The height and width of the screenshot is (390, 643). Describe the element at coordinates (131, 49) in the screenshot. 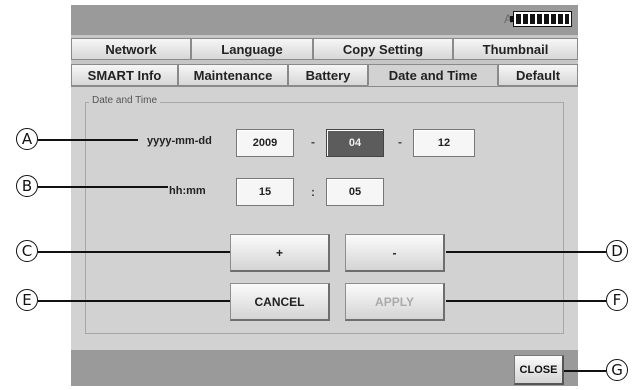

I see `tab-network: Network` at that location.